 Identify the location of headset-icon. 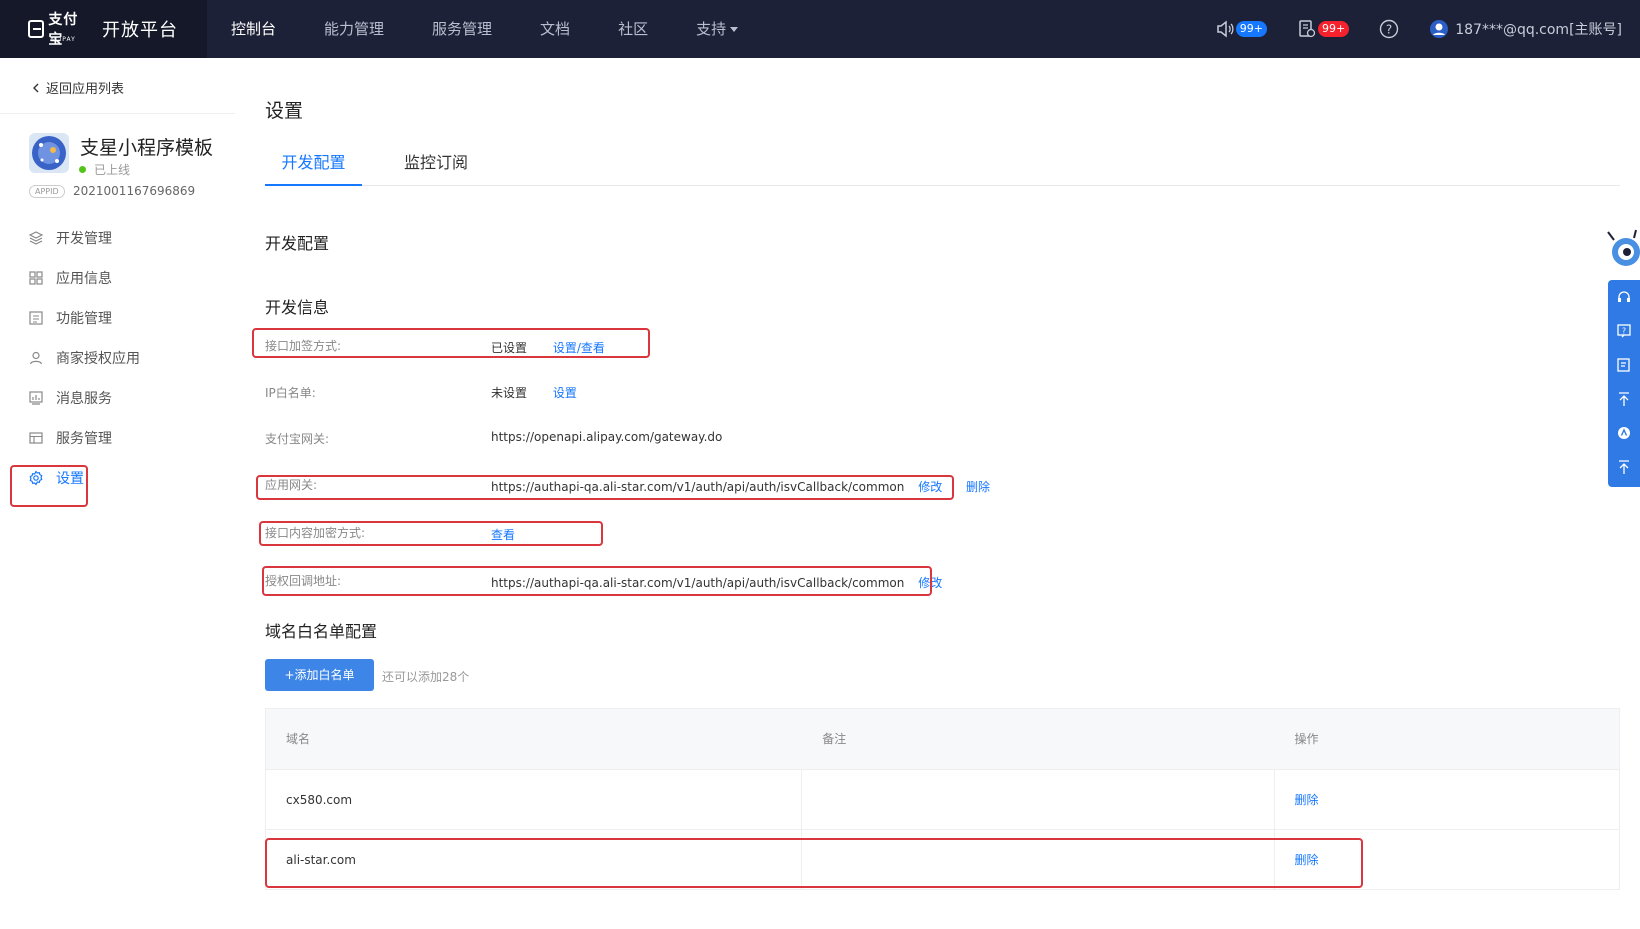
(1624, 296).